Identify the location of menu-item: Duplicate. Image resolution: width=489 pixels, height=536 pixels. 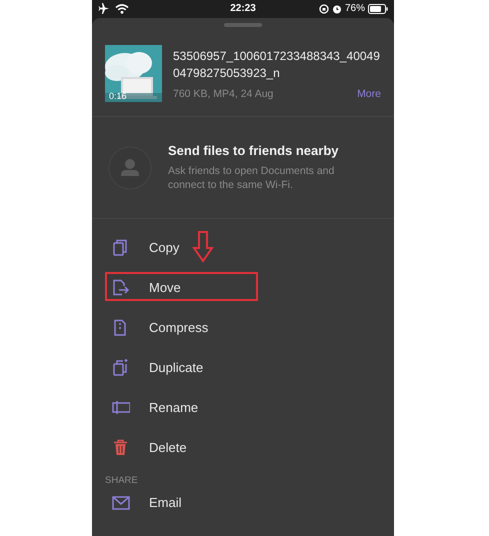
(243, 367).